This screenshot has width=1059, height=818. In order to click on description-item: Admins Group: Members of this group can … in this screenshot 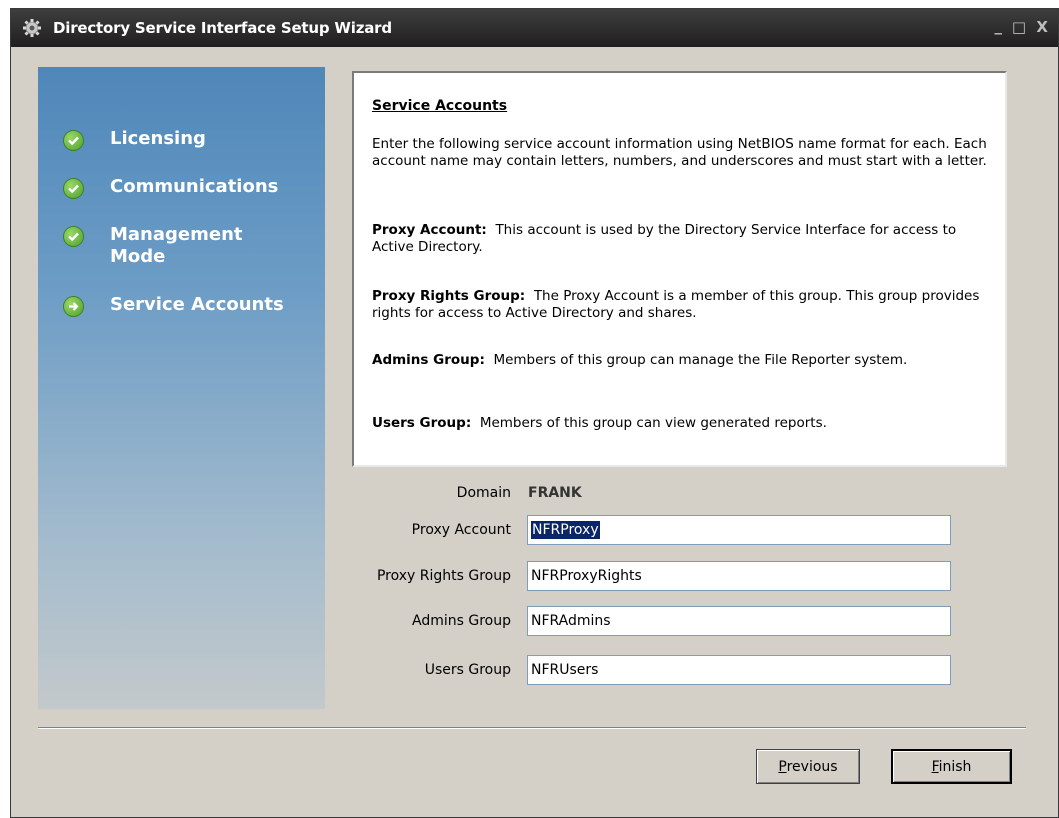, I will do `click(679, 360)`.